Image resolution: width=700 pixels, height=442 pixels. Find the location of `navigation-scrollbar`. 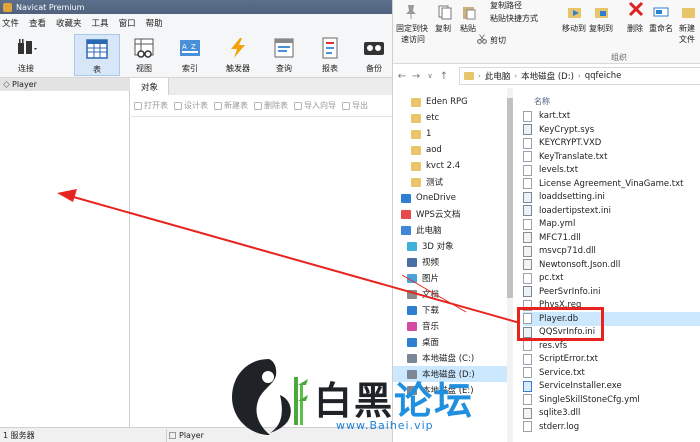

navigation-scrollbar is located at coordinates (510, 265).